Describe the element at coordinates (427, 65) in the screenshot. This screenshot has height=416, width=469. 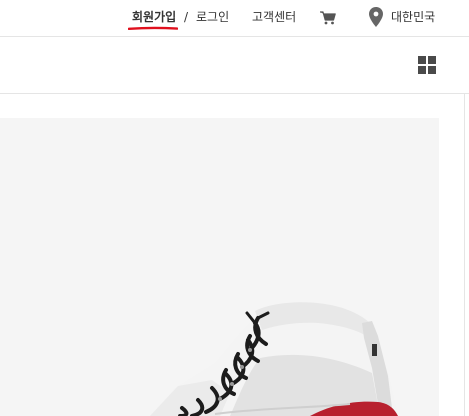
I see `grid-view-icon` at that location.